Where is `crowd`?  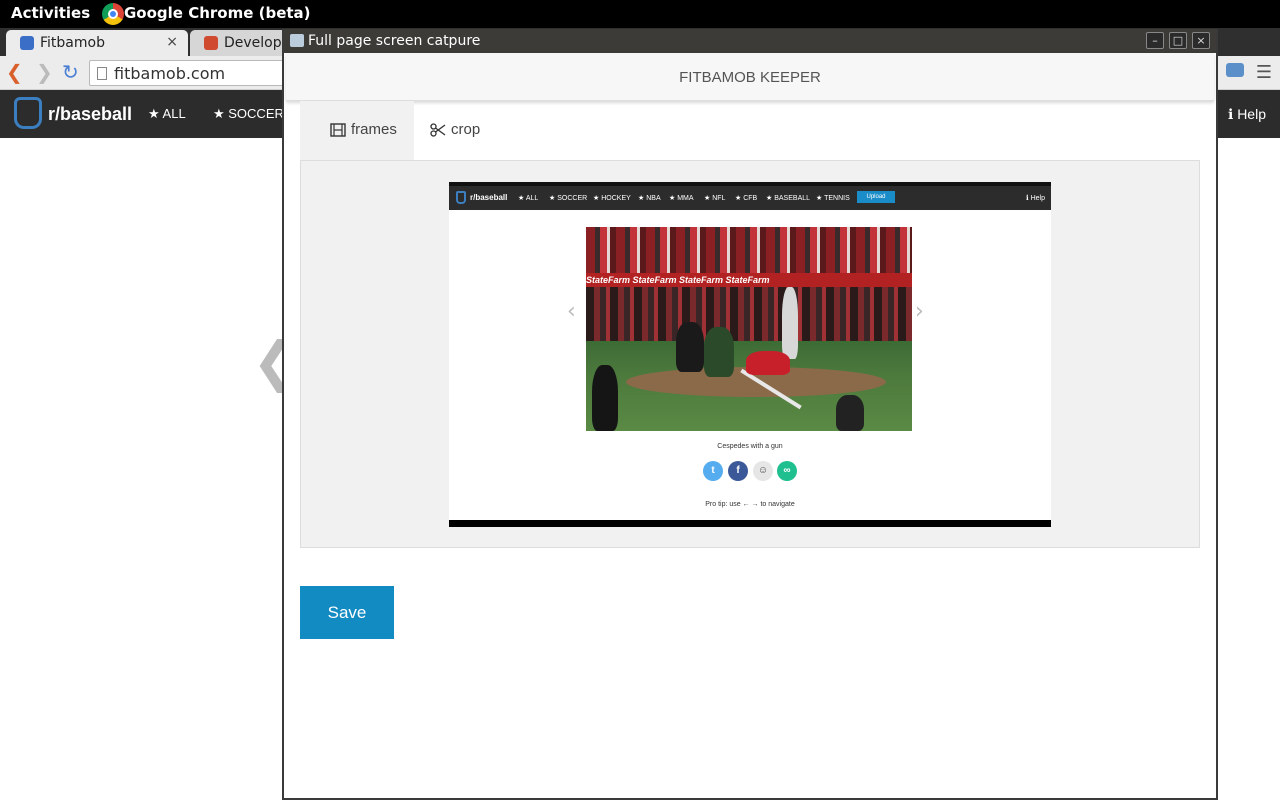 crowd is located at coordinates (749, 250).